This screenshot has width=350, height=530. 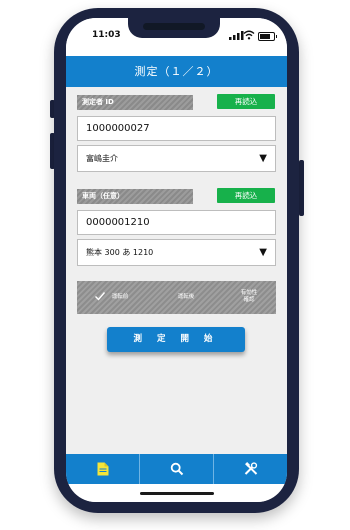 I want to click on home-indicator-area, so click(x=176, y=493).